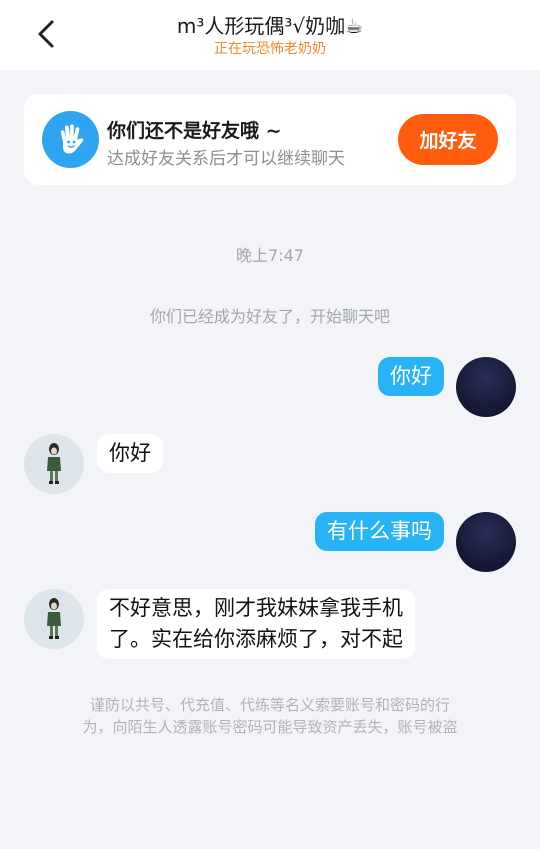 Image resolution: width=540 pixels, height=849 pixels. I want to click on card-title: 你们还不是好友哦 ~, so click(194, 131).